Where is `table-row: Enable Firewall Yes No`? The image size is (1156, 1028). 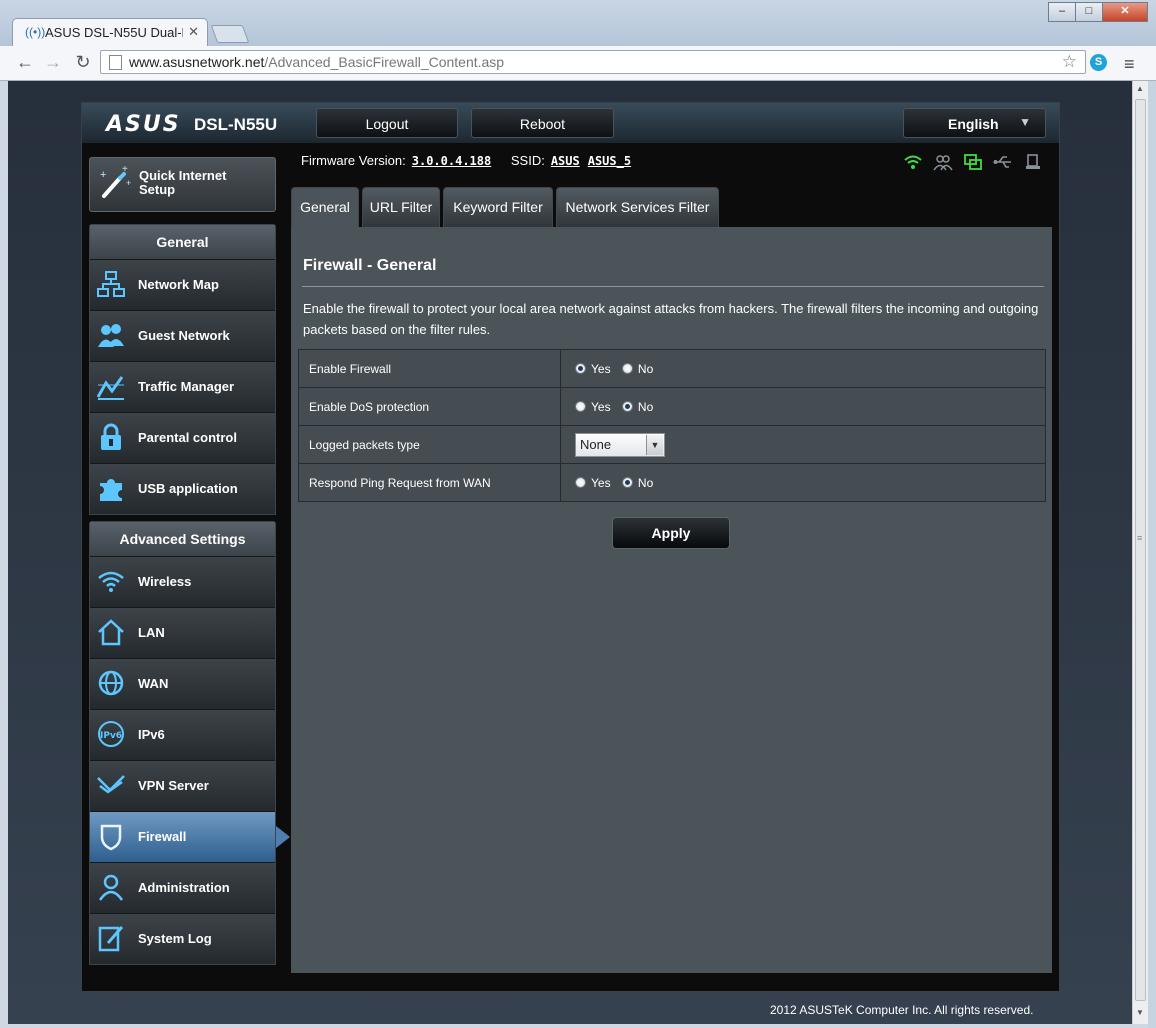 table-row: Enable Firewall Yes No is located at coordinates (672, 368).